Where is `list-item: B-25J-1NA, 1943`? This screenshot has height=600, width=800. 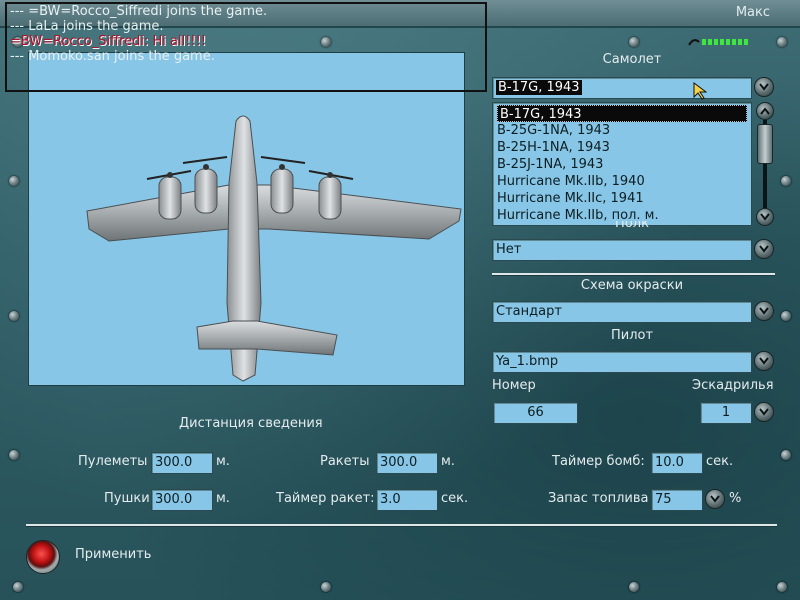
list-item: B-25J-1NA, 1943 is located at coordinates (622, 164).